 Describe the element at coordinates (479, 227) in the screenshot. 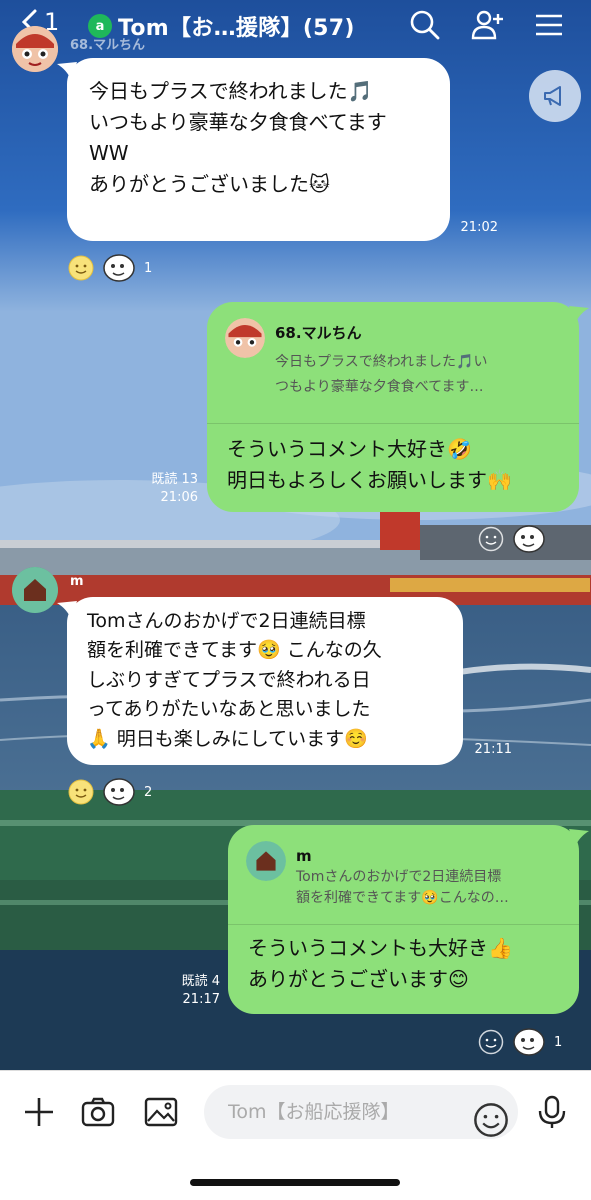

I see `message-time: 21:02` at that location.